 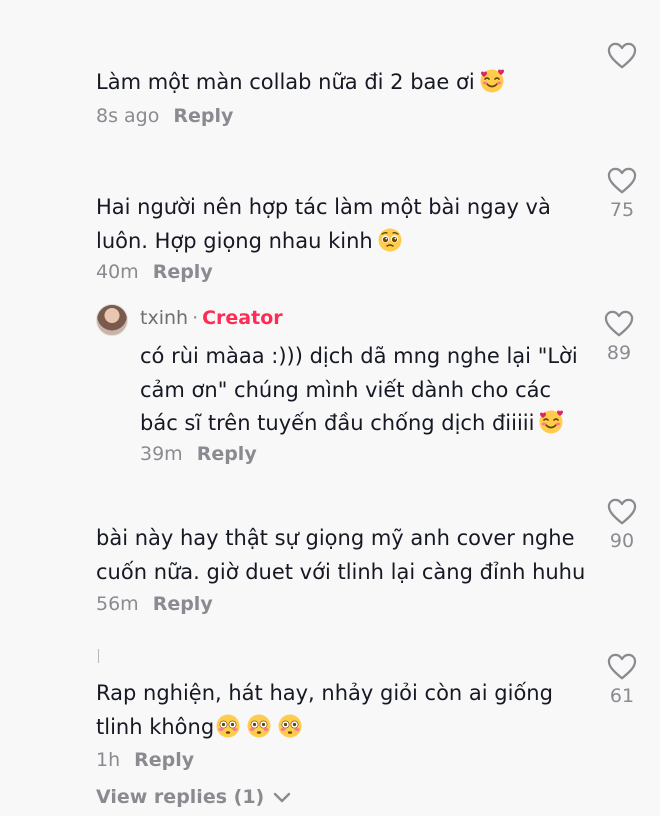 I want to click on comment-meta: 8s ago Reply, so click(x=164, y=116).